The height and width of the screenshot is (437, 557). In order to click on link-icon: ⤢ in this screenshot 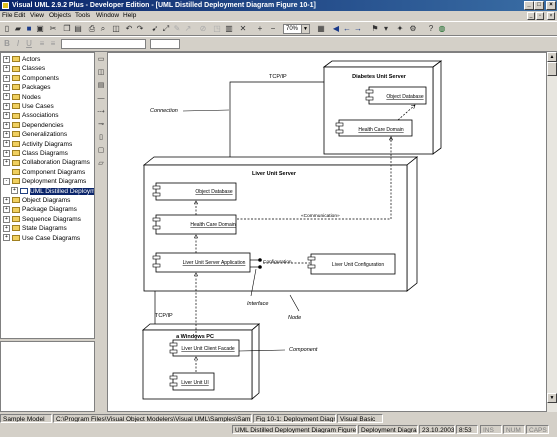, I will do `click(166, 29)`.